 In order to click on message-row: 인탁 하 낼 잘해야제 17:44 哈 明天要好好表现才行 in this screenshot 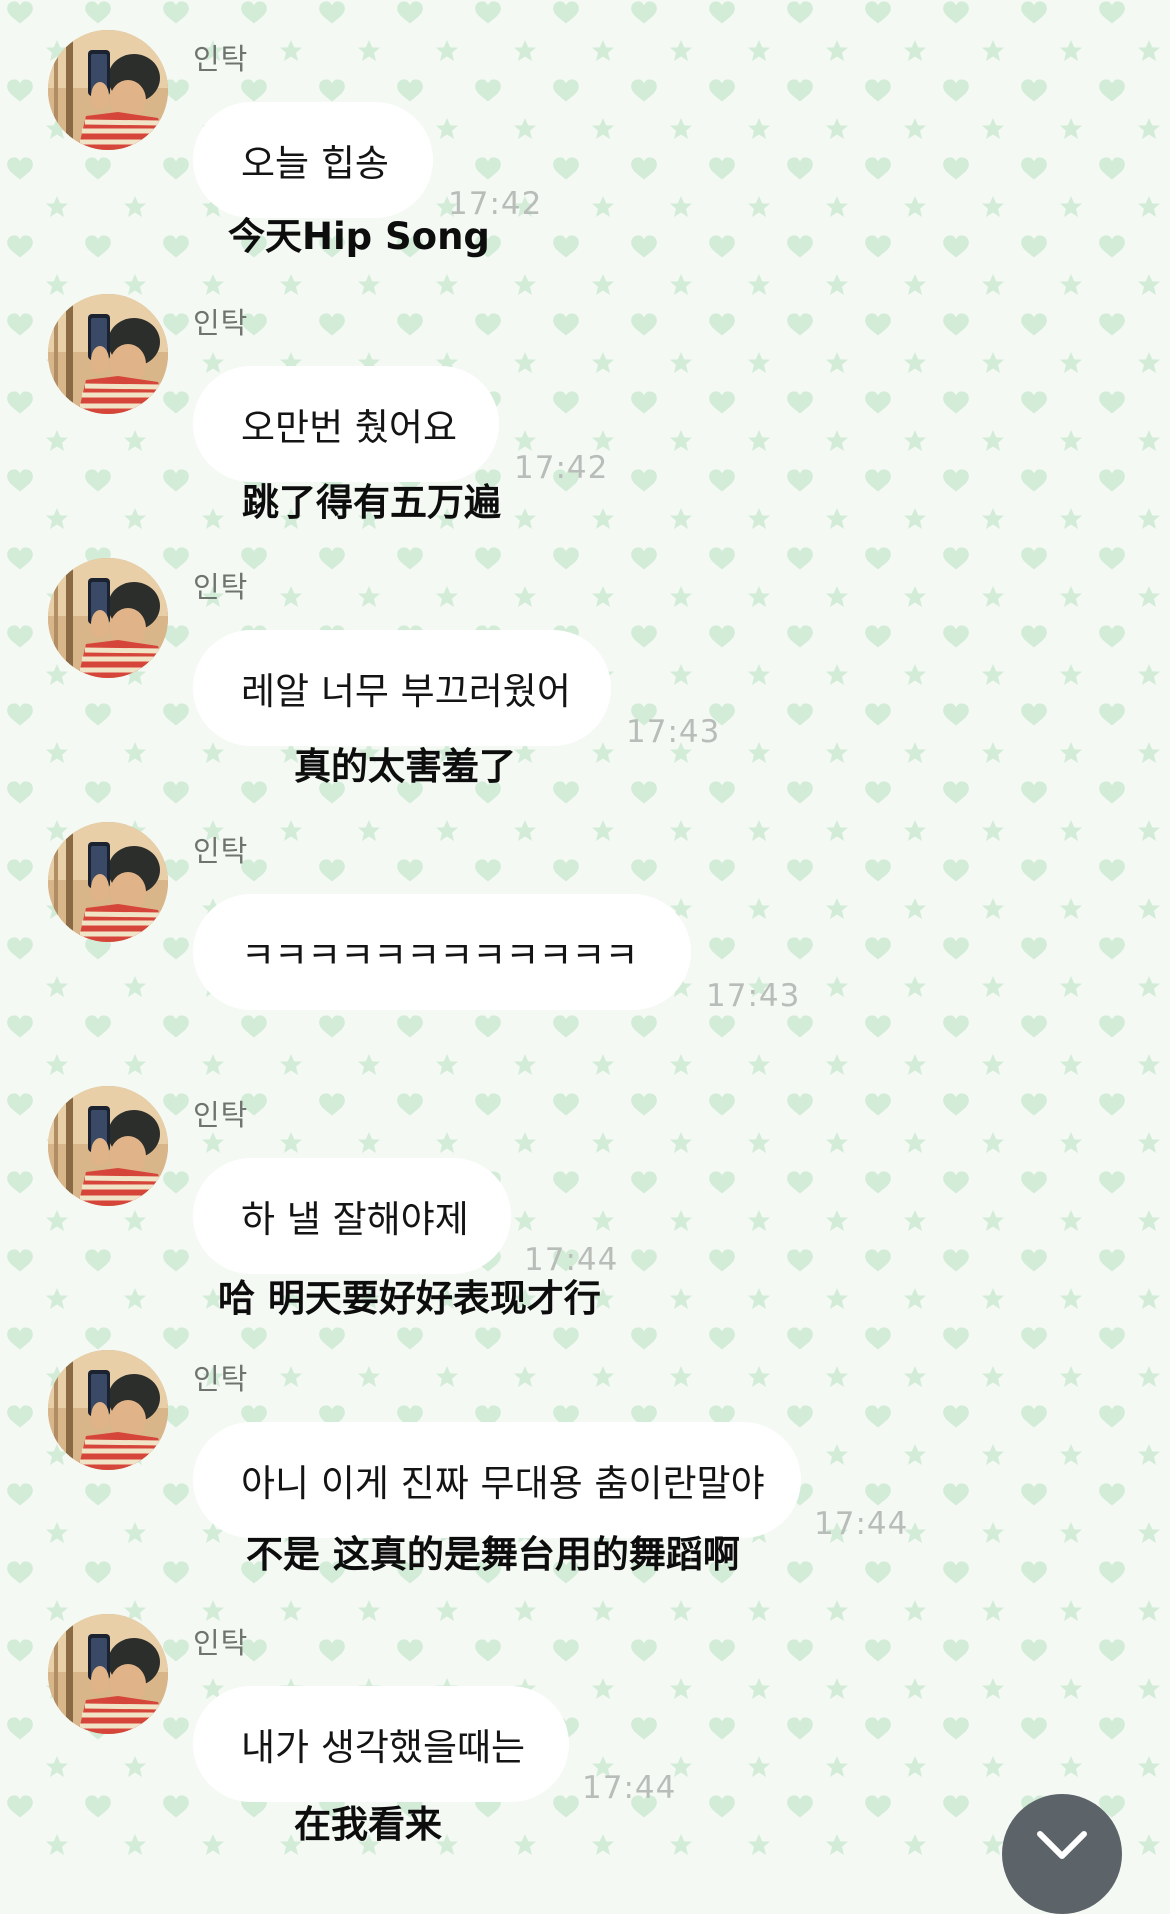, I will do `click(585, 1188)`.